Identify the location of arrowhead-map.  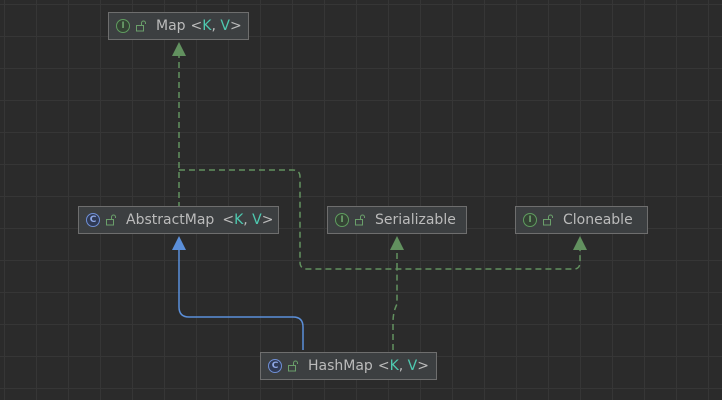
(179, 49).